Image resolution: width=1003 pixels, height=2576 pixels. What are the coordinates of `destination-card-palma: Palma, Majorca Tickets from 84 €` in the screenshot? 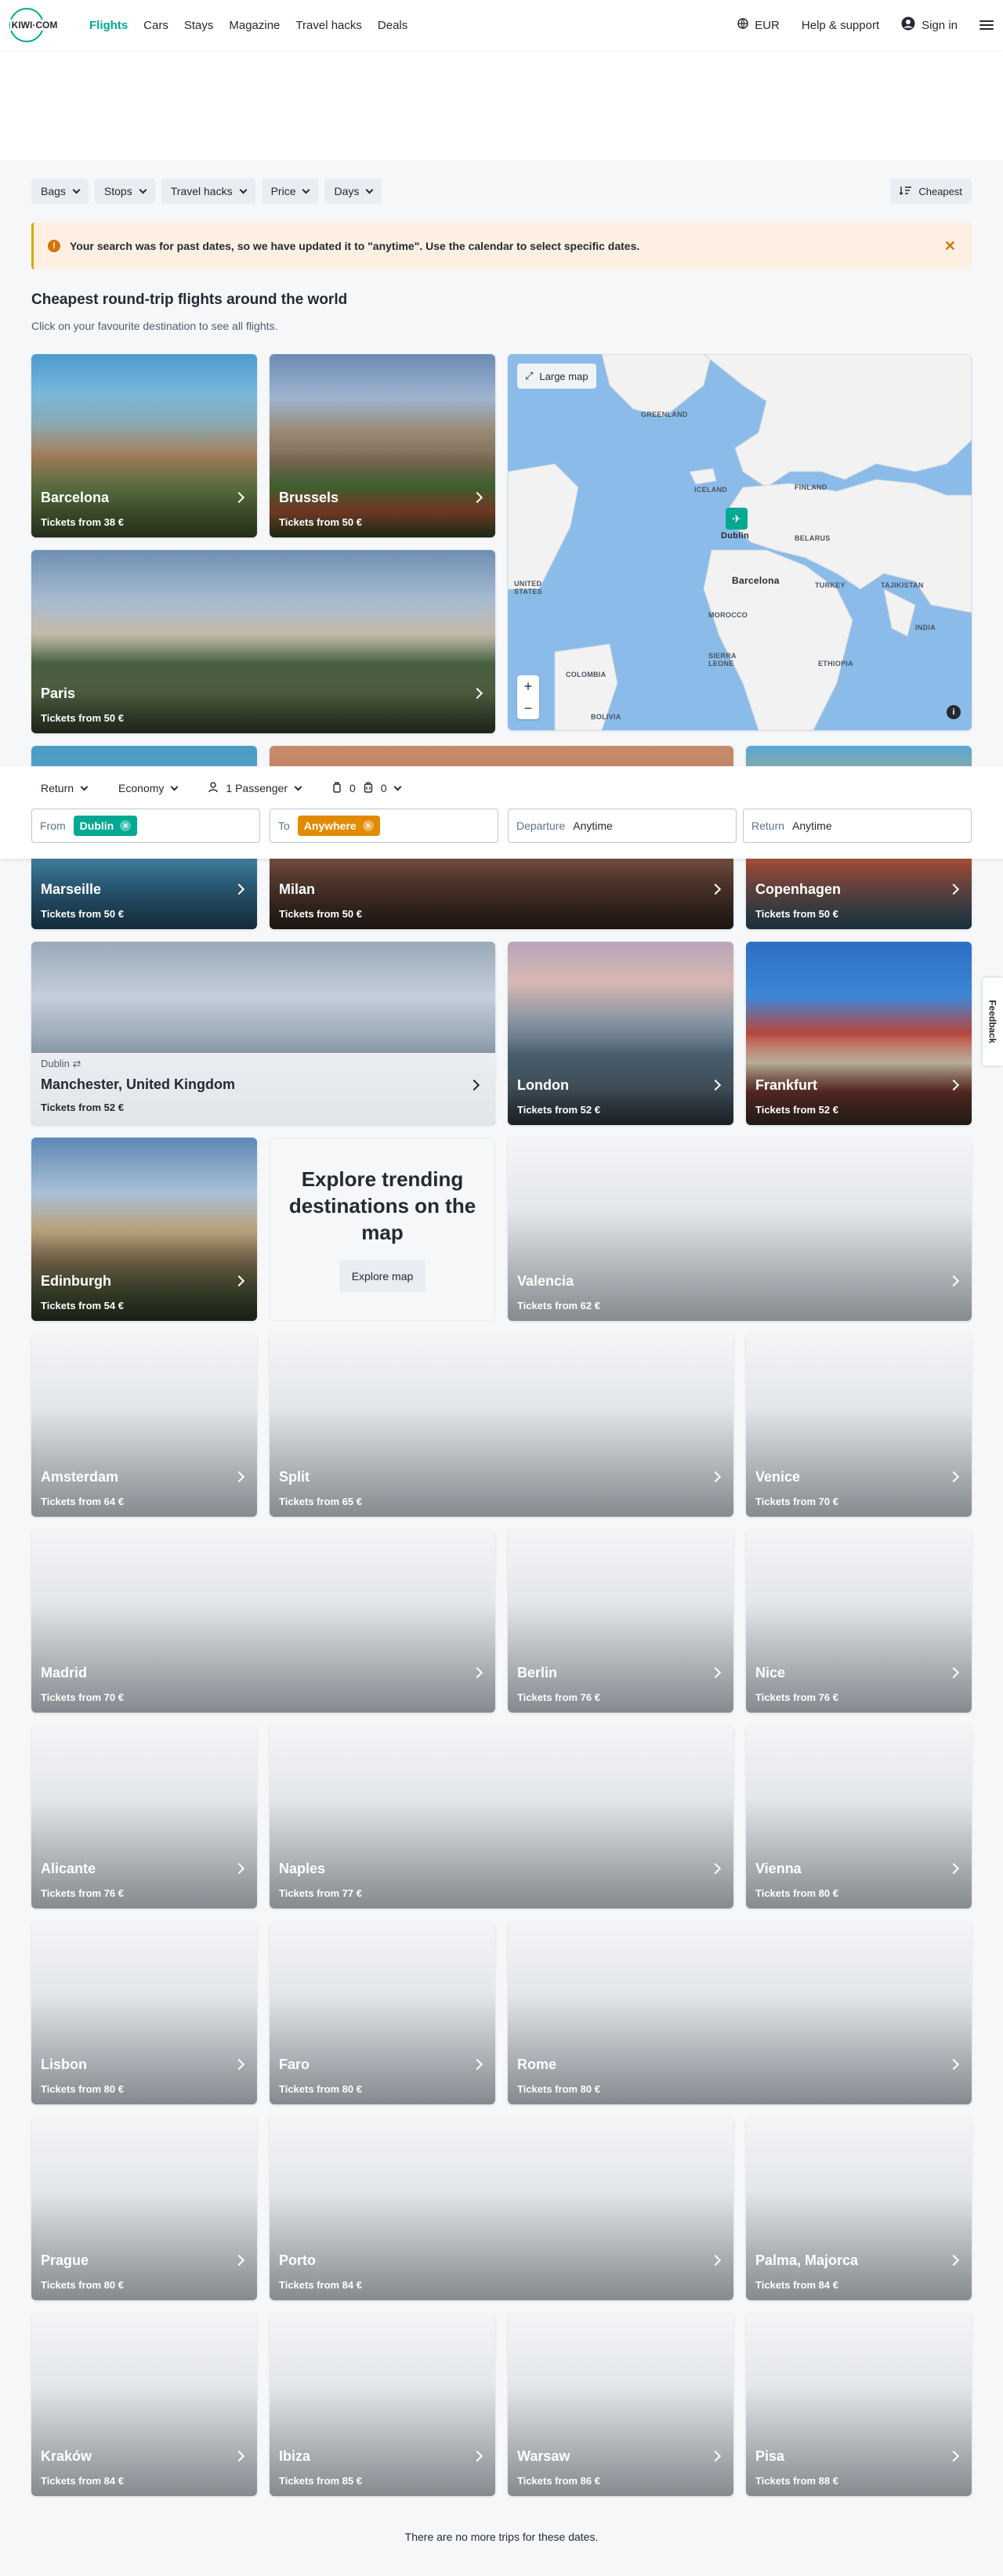 It's located at (859, 2209).